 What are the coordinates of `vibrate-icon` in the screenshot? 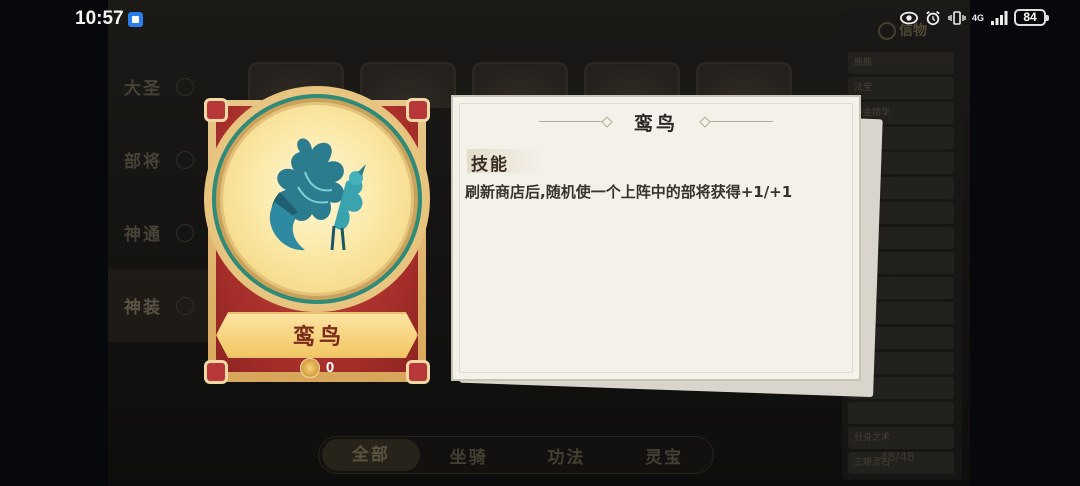 It's located at (957, 17).